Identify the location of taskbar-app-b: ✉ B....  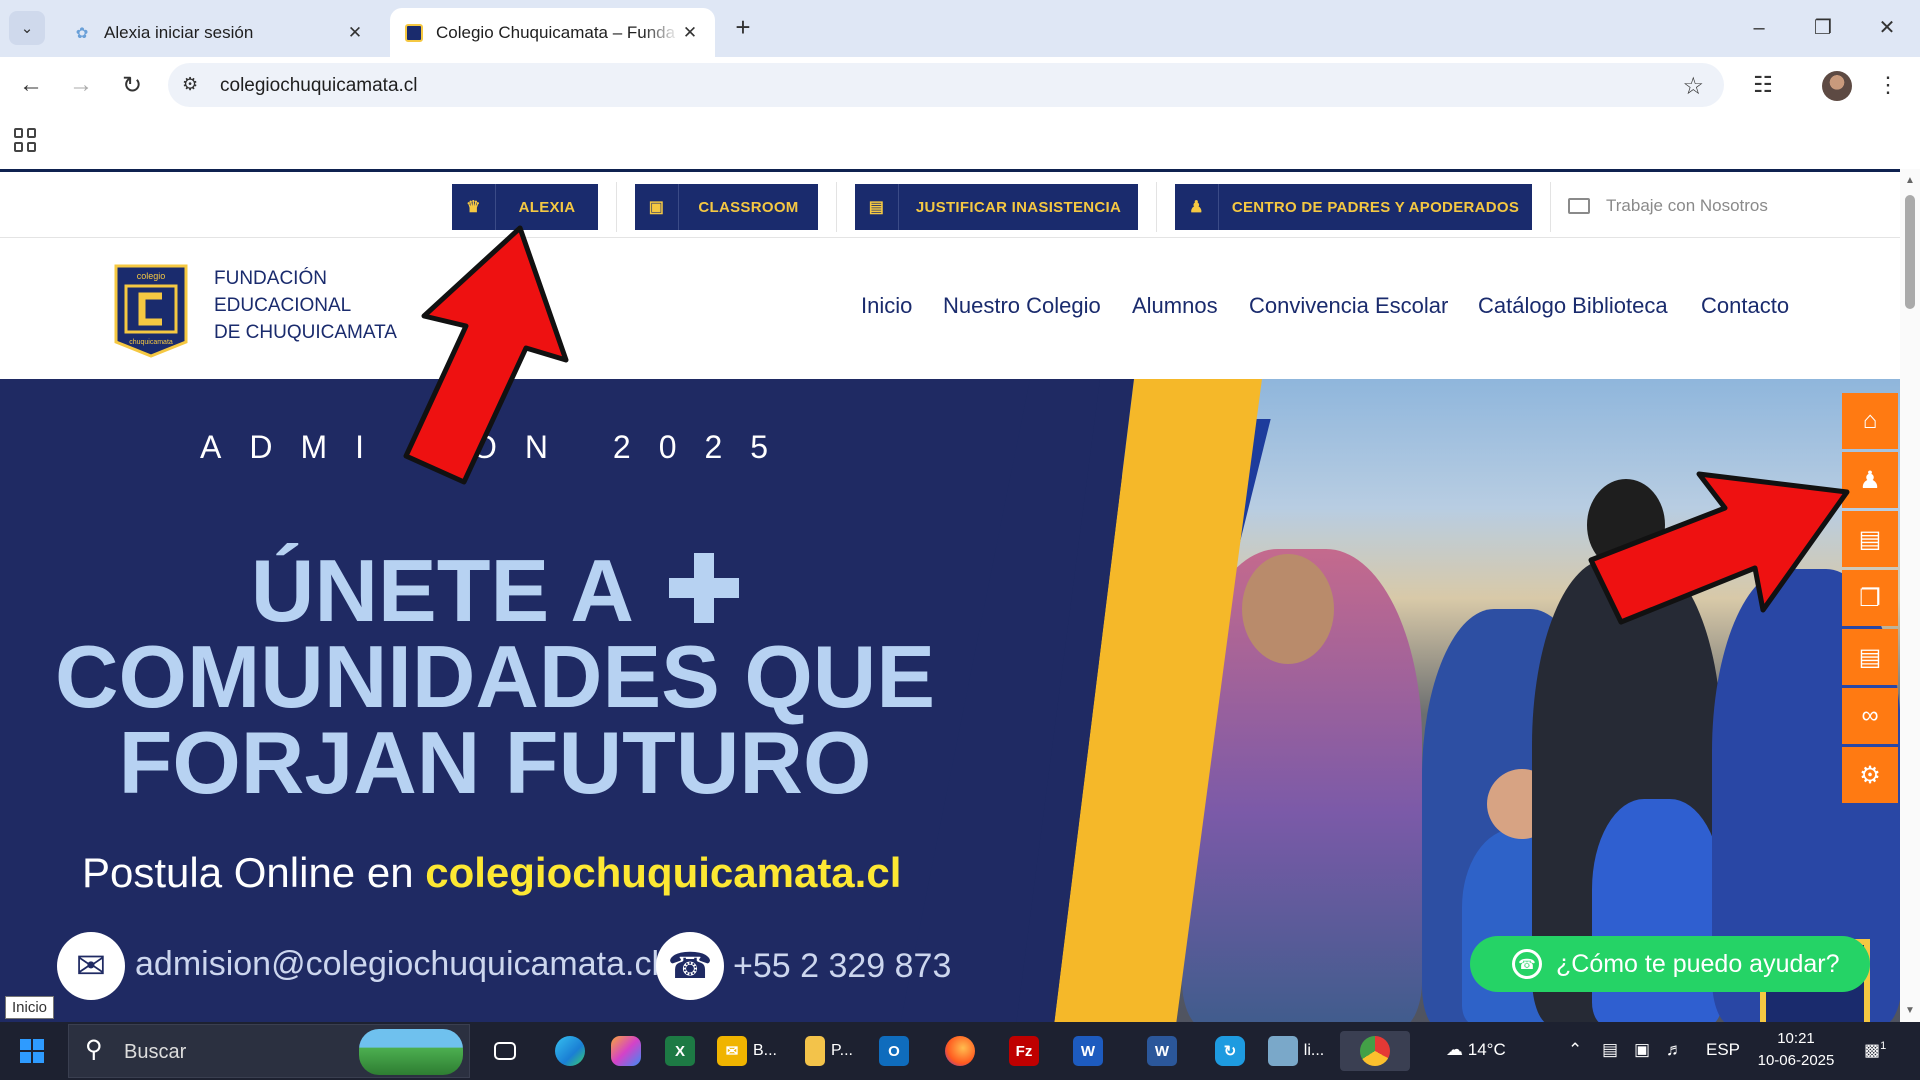
(747, 1051).